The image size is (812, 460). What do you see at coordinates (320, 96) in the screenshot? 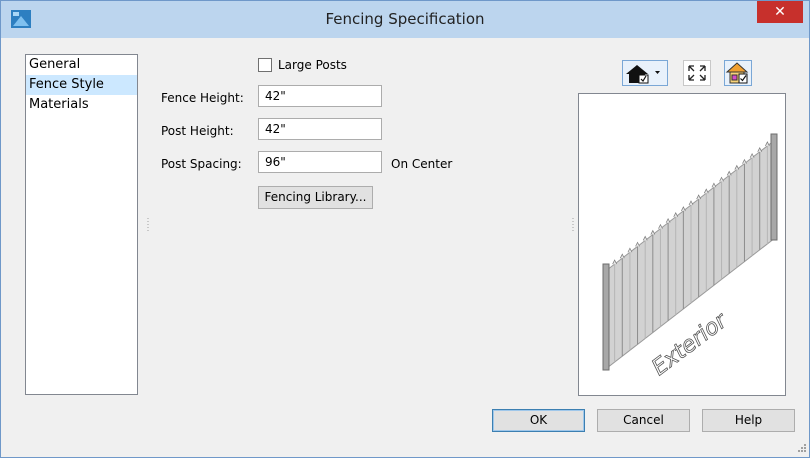
I see `fence-height-field: 42"` at bounding box center [320, 96].